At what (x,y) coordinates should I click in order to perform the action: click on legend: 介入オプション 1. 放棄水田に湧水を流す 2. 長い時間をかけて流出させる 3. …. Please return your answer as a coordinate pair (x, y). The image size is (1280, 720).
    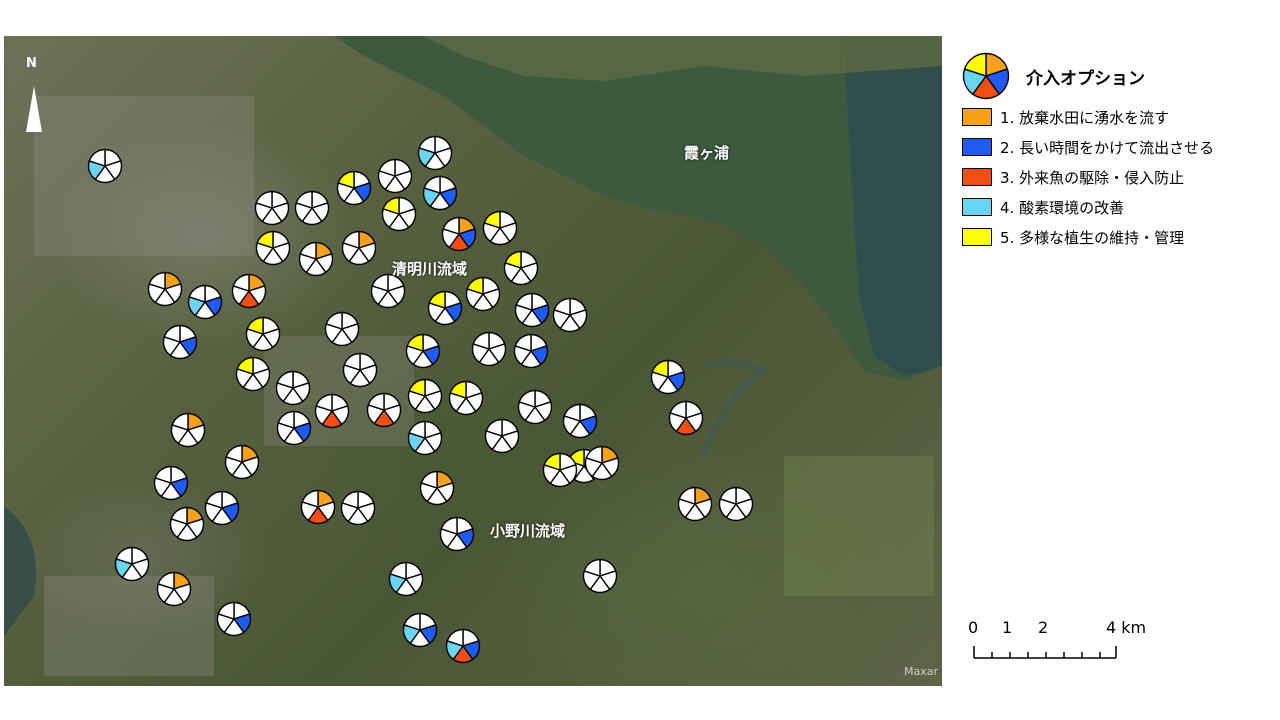
    Looking at the image, I should click on (1112, 151).